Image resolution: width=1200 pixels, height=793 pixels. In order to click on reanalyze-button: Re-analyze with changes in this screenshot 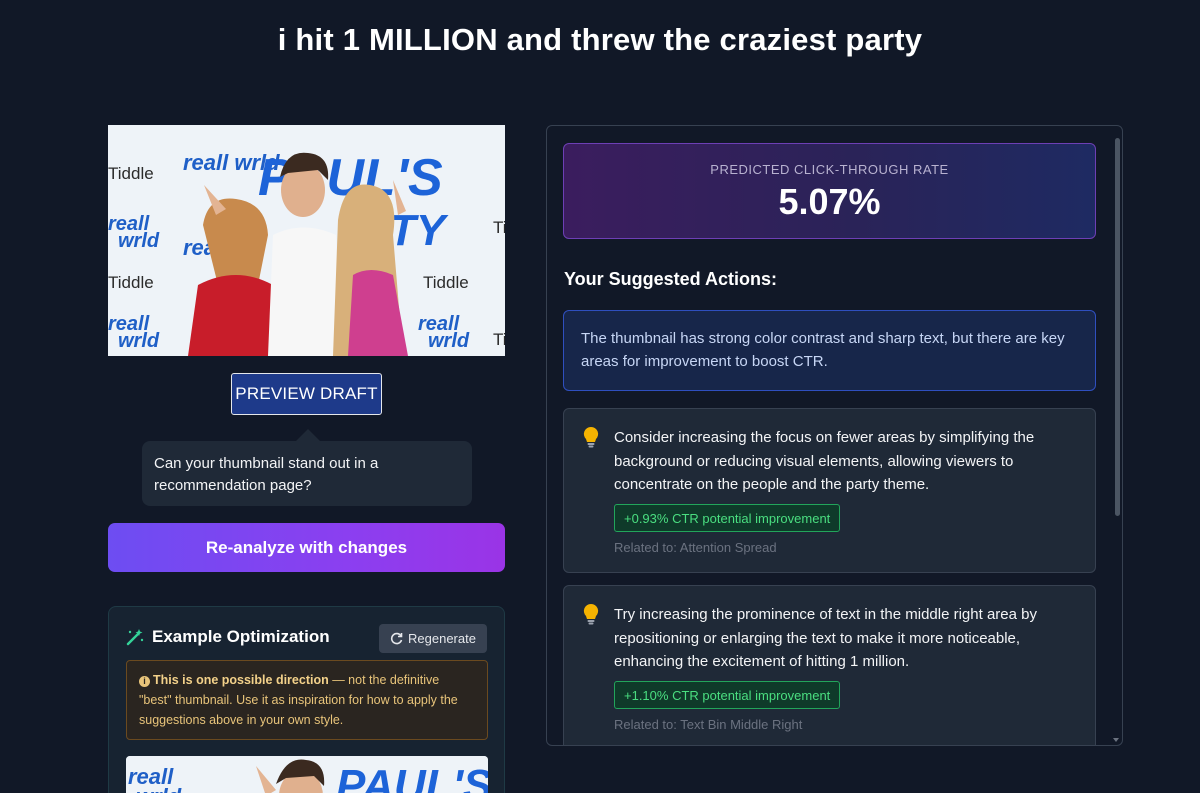, I will do `click(306, 547)`.